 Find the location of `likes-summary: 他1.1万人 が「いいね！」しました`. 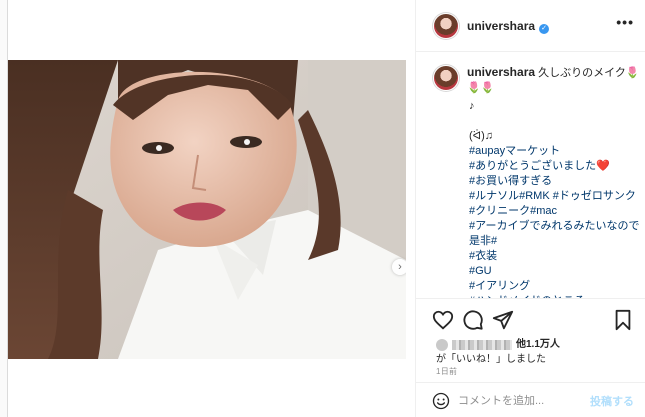

likes-summary: 他1.1万人 が「いいね！」しました is located at coordinates (538, 353).